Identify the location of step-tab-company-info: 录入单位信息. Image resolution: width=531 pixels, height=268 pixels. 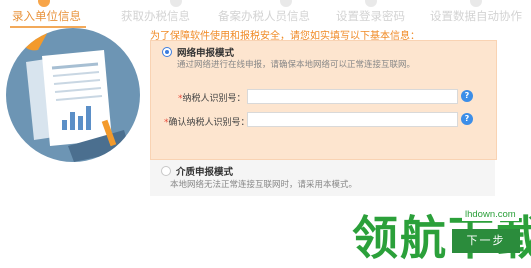
(46, 16).